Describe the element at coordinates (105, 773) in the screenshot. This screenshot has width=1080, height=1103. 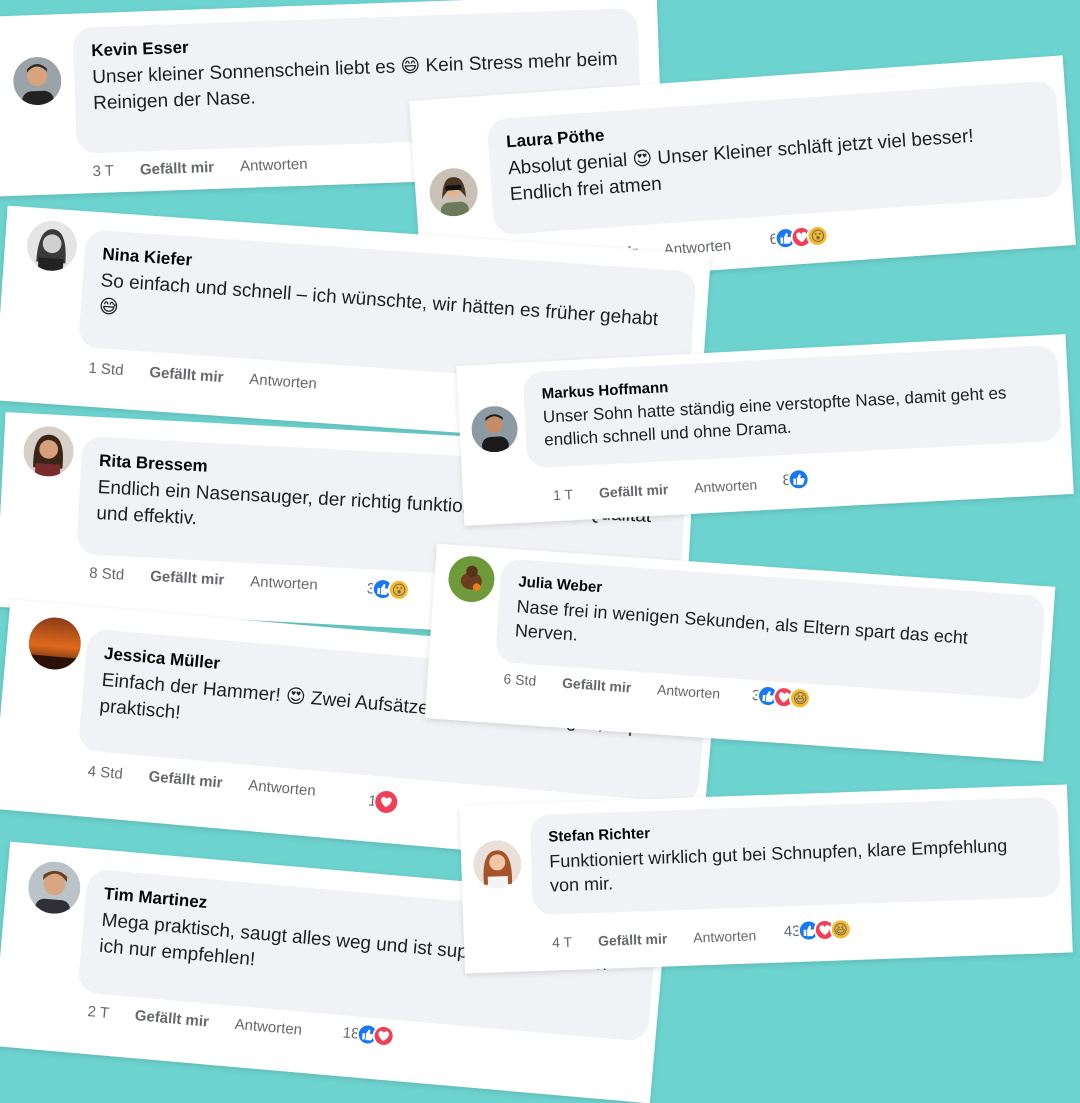
I see `timestamp: 4 Std` at that location.